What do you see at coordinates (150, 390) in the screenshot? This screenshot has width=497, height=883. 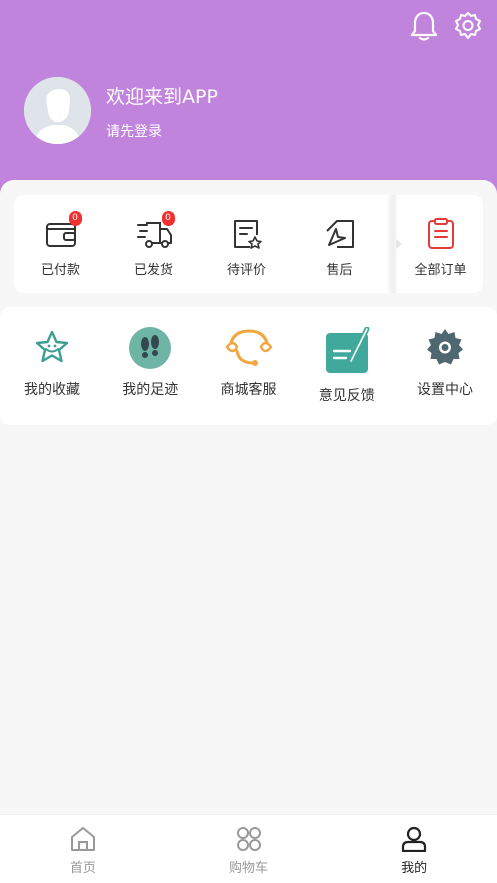 I see `service-footprints-label: 我的足迹` at bounding box center [150, 390].